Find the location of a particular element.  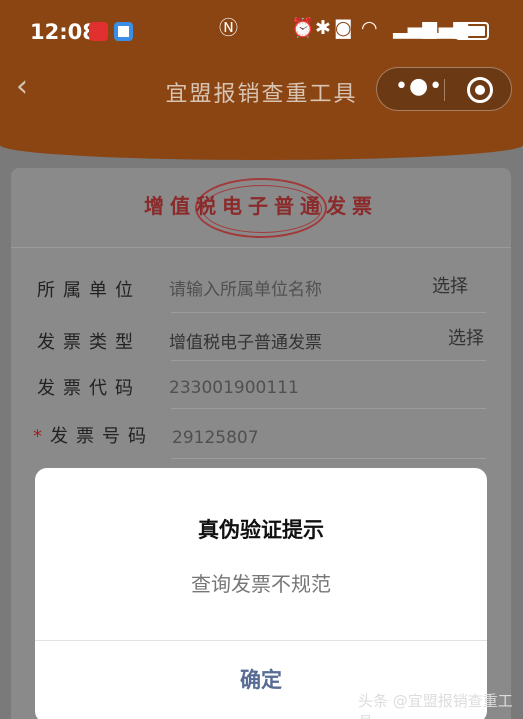

field-row-number: *发票号码 29125807 is located at coordinates (261, 442).